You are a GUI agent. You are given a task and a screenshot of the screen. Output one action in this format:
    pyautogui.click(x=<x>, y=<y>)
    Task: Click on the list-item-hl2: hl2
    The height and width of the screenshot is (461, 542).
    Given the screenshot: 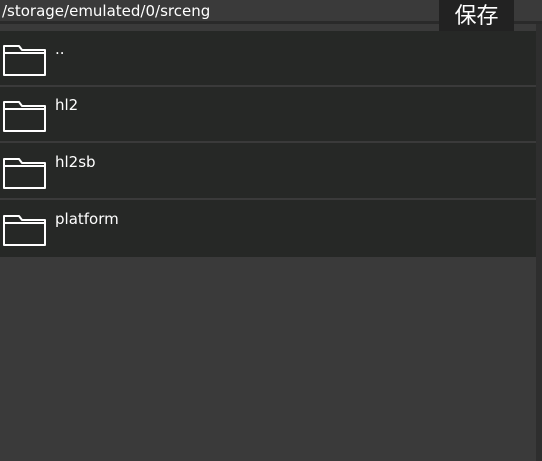 What is the action you would take?
    pyautogui.click(x=268, y=115)
    